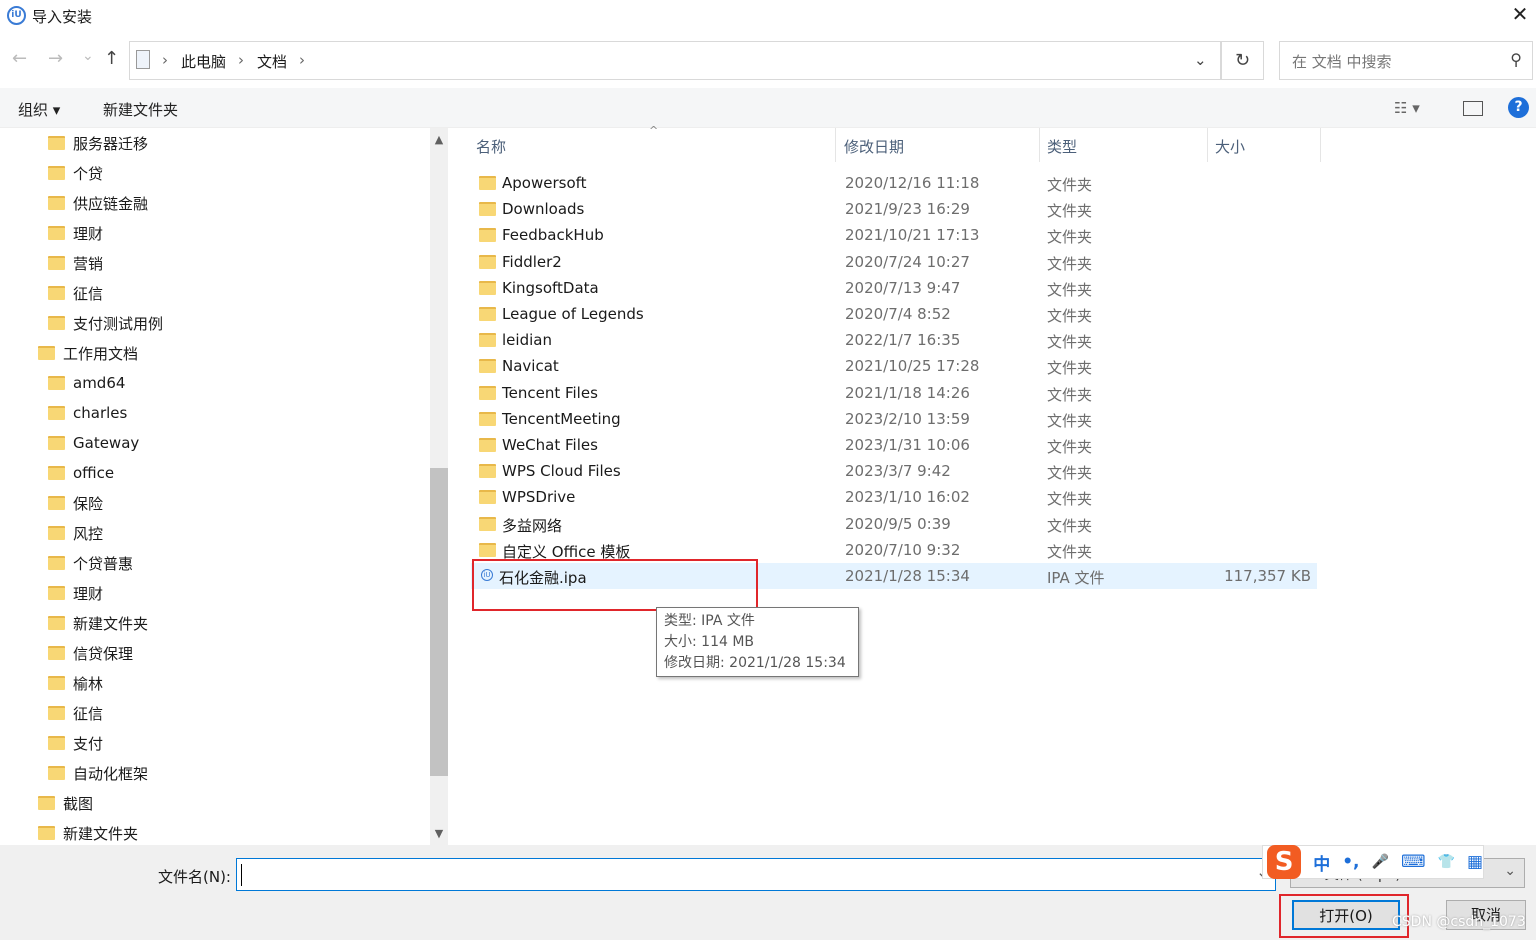  I want to click on address-bar: › 此电脑 › 文档 › ⌄, so click(675, 60).